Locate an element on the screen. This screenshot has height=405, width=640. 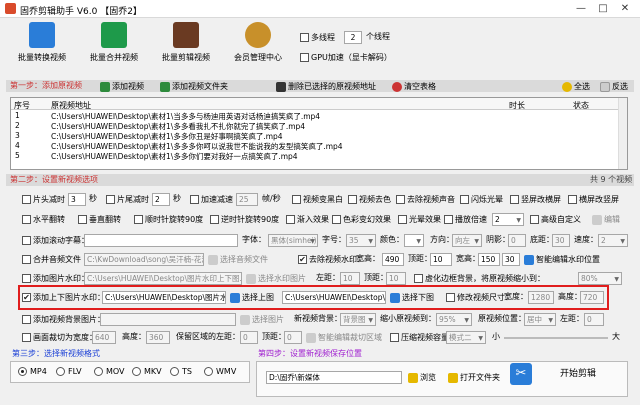
add-bg-checkbox is located at coordinates (26, 319).